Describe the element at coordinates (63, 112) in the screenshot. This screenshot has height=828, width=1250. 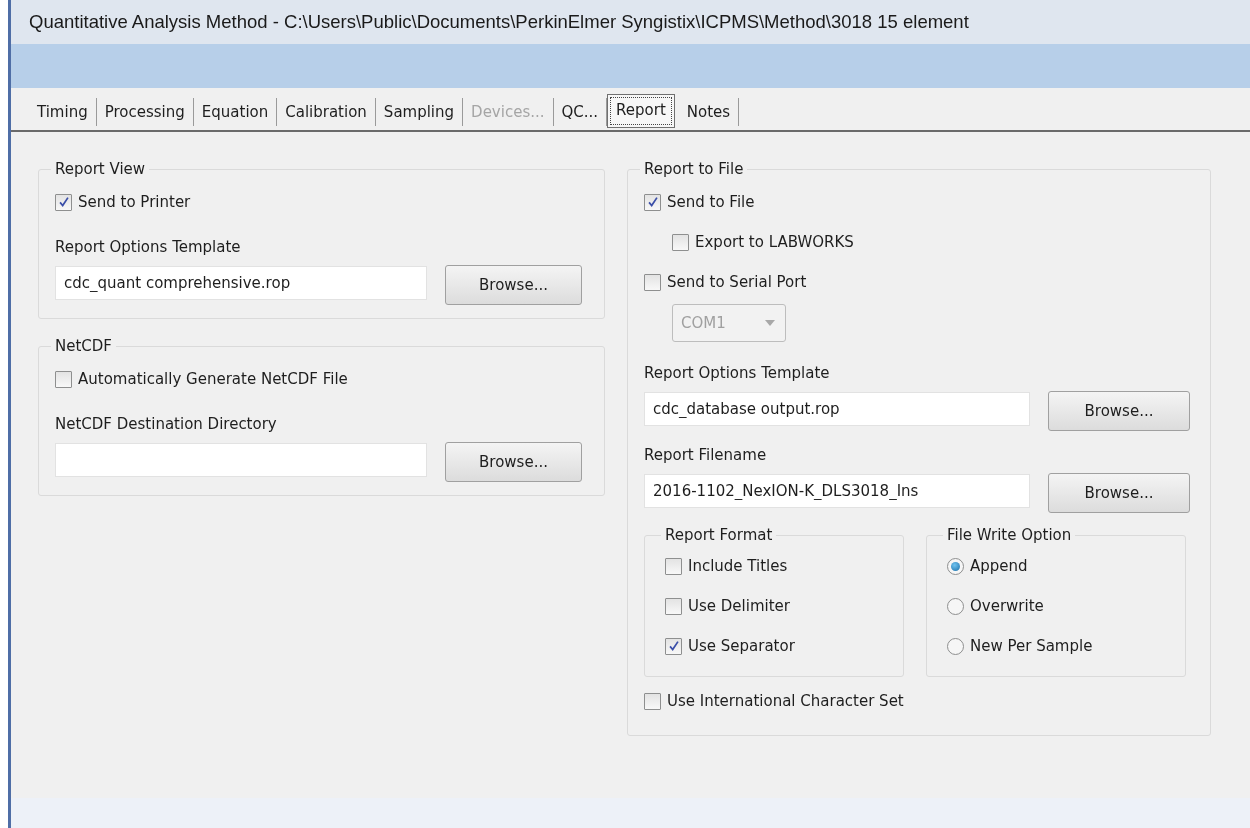
I see `tab: Timing` at that location.